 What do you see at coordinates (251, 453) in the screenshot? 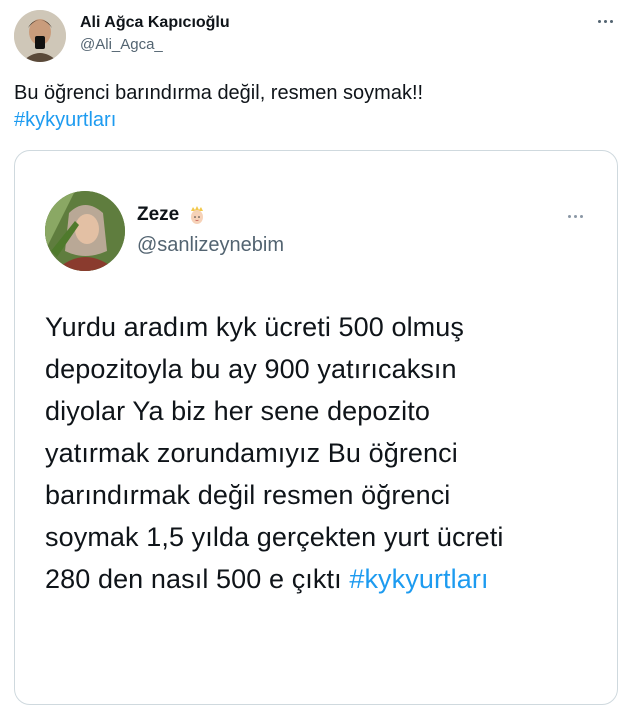
I see `quoted-text-line: yatırmak zorundamıyız Bu öğrenci` at bounding box center [251, 453].